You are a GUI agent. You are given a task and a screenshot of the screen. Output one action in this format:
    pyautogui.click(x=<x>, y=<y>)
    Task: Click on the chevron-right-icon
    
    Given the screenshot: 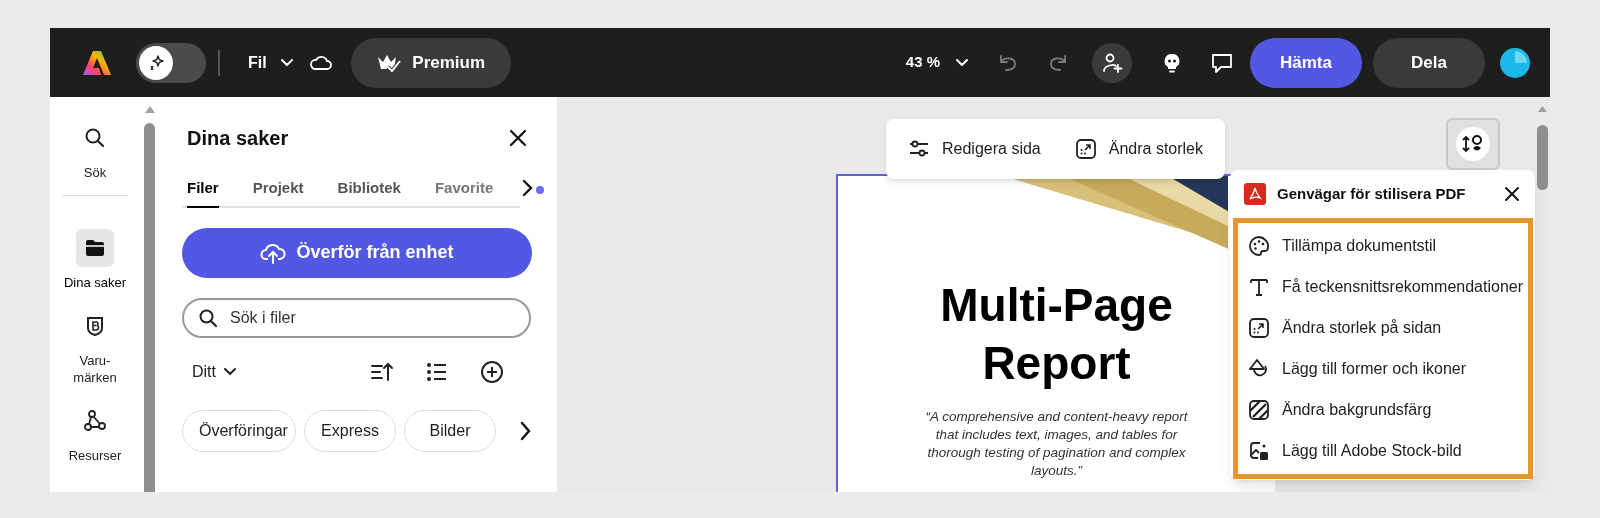 What is the action you would take?
    pyautogui.click(x=525, y=430)
    